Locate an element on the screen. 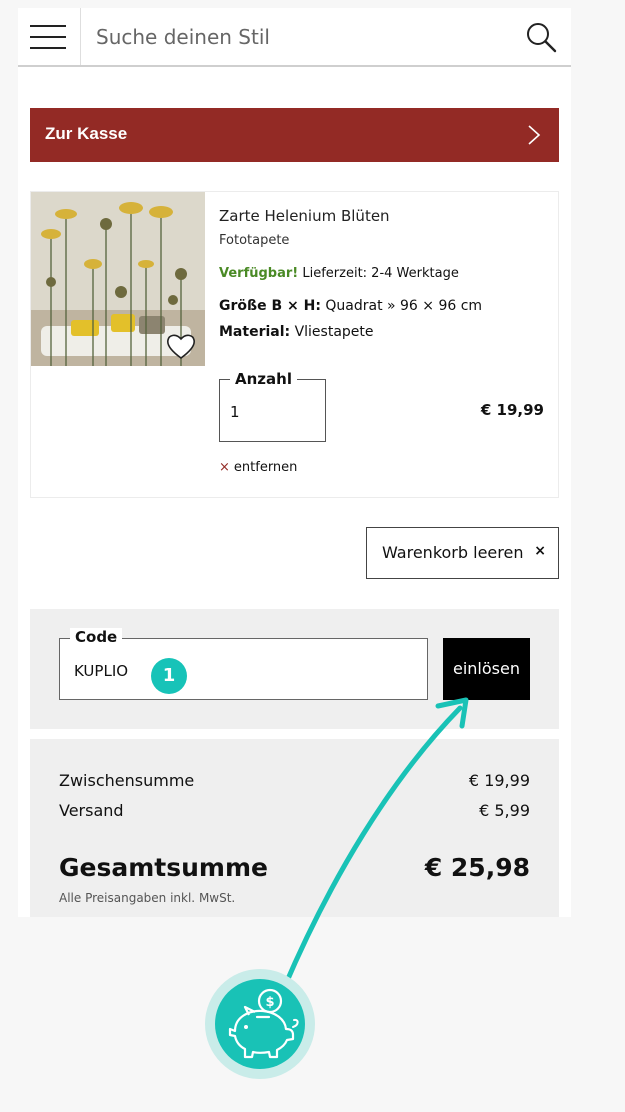  magnifier-icon is located at coordinates (541, 37).